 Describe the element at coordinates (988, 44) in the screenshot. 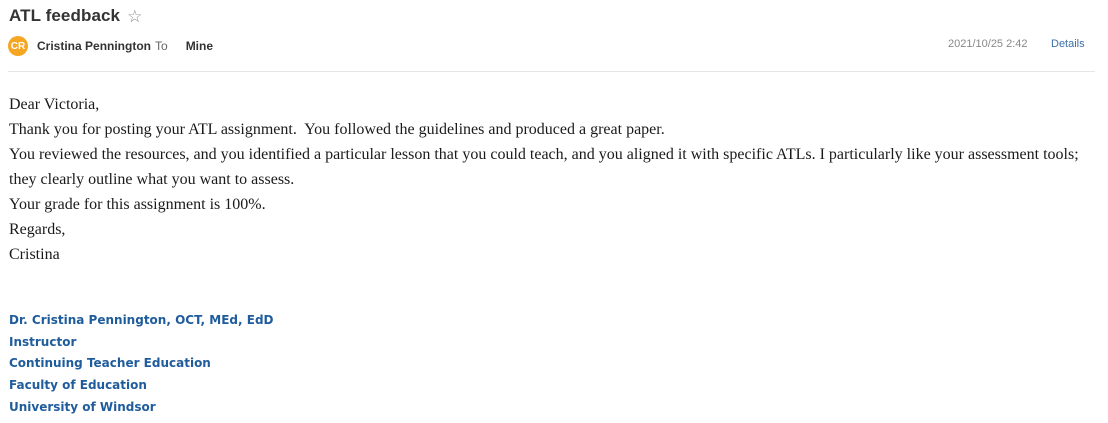

I see `email-date: 2021/10/25 2:42` at that location.